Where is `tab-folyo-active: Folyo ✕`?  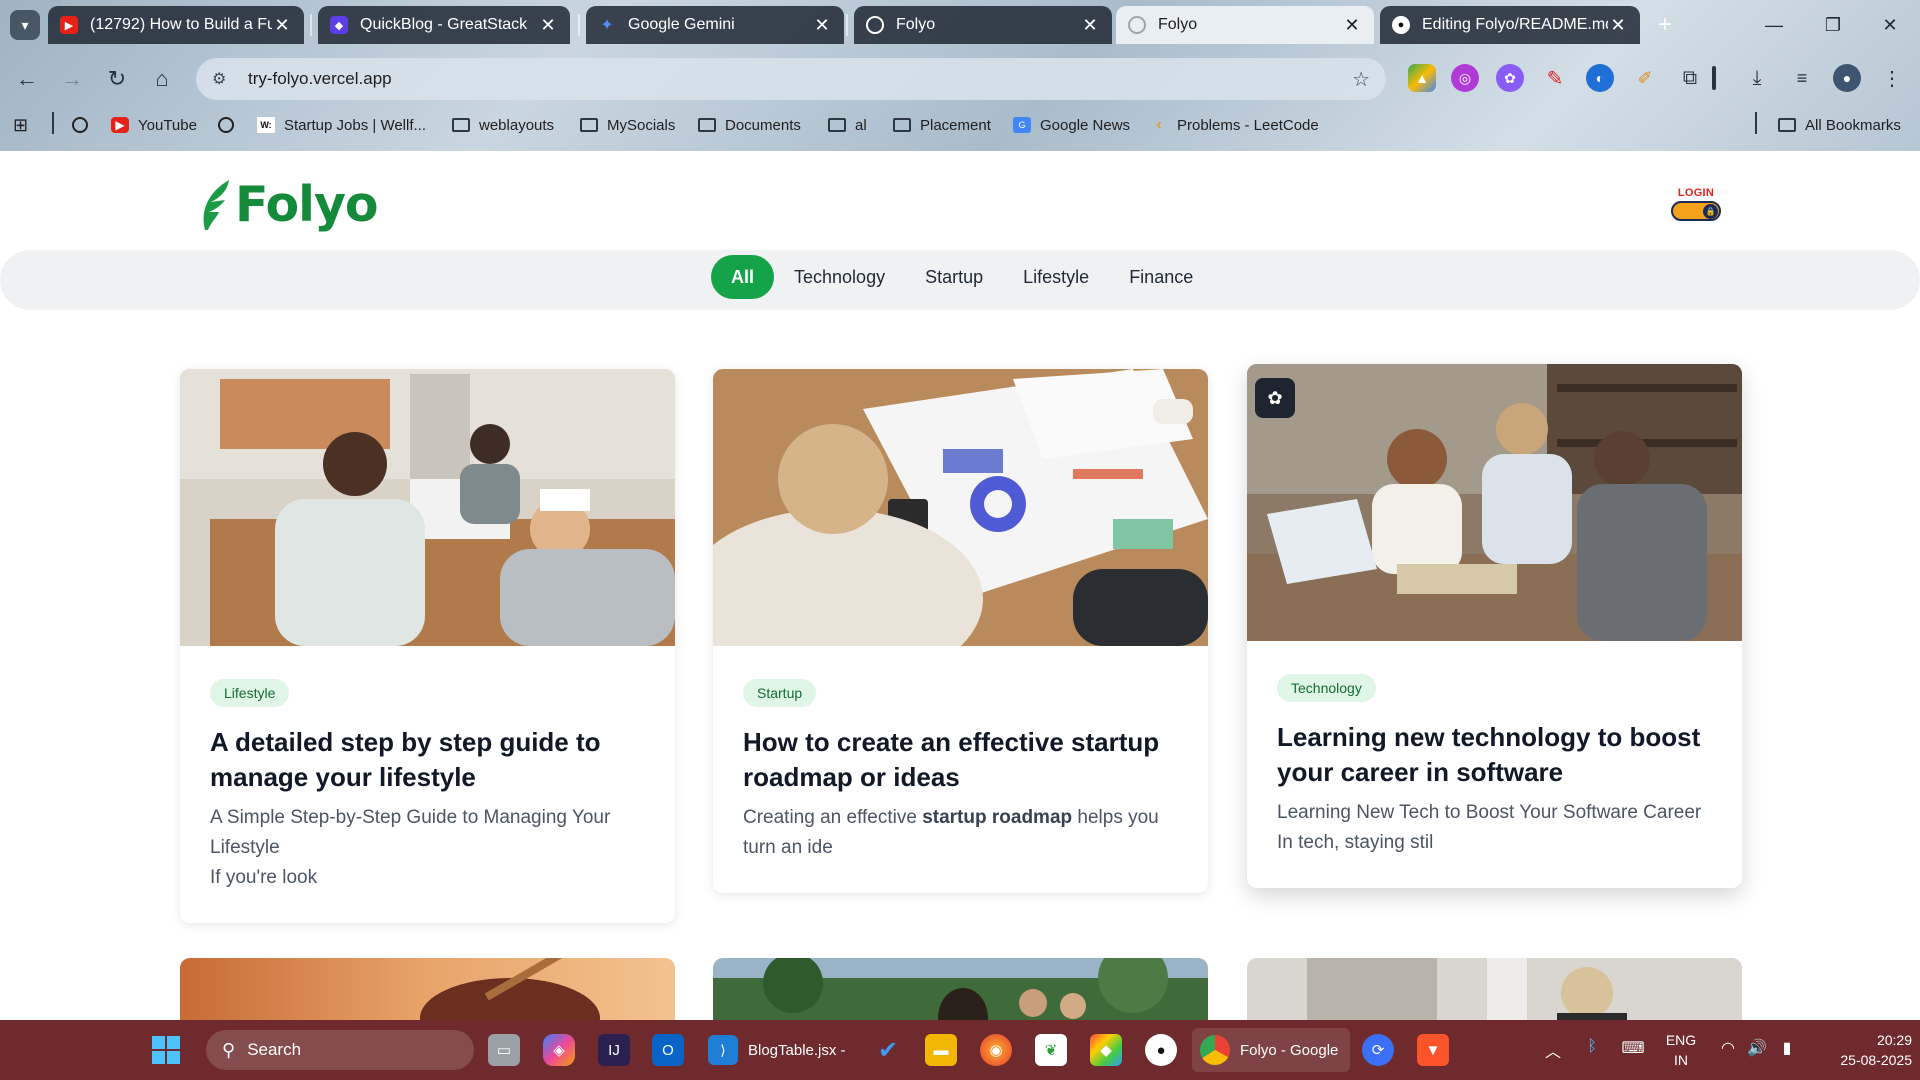 tab-folyo-active: Folyo ✕ is located at coordinates (1245, 25).